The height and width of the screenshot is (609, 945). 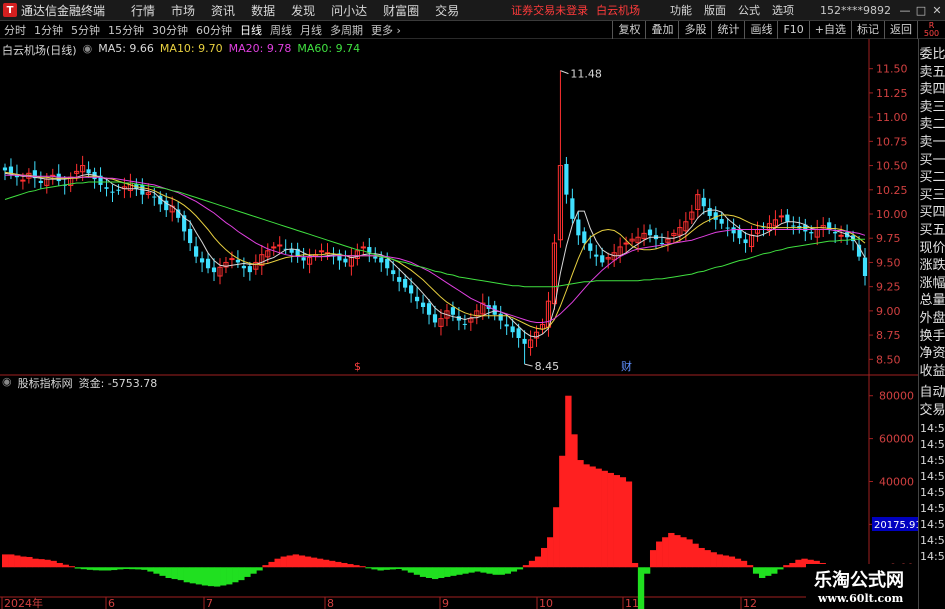 I want to click on period-tab-15min: 15分钟, so click(x=126, y=30).